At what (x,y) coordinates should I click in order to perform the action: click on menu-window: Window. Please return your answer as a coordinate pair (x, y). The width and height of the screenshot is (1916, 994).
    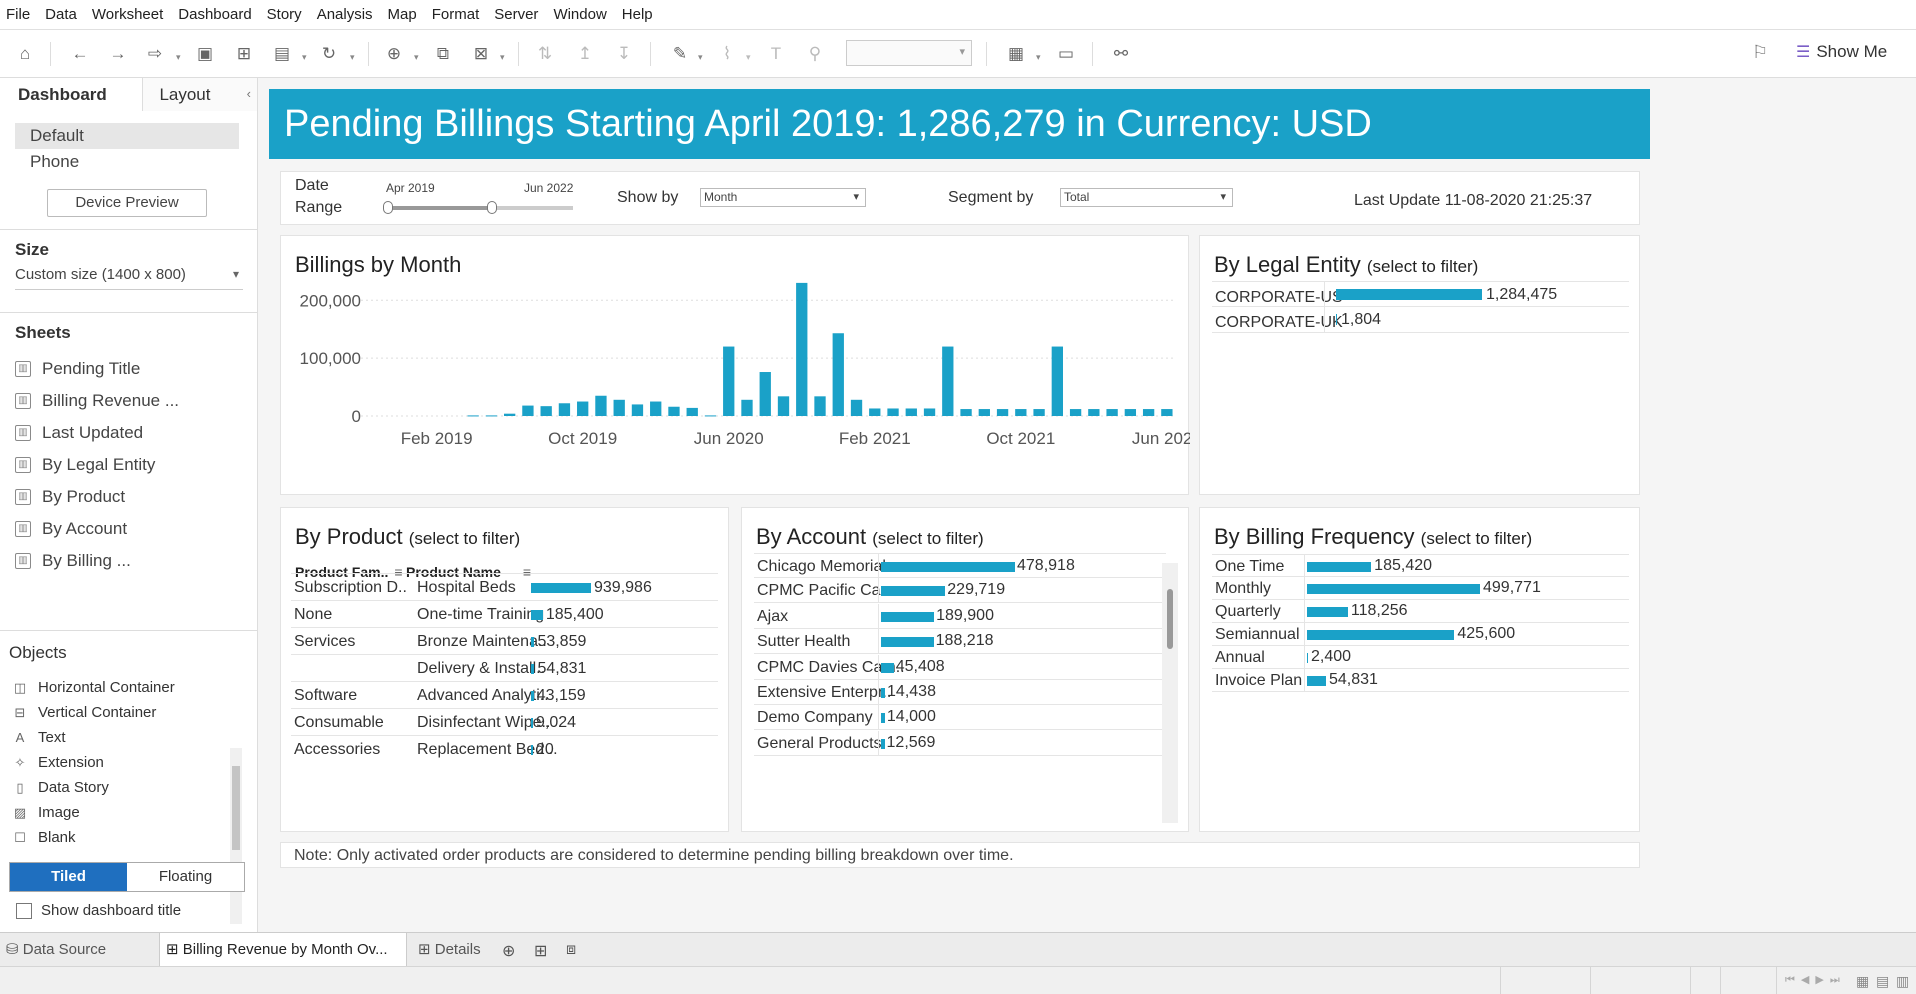
    Looking at the image, I should click on (579, 14).